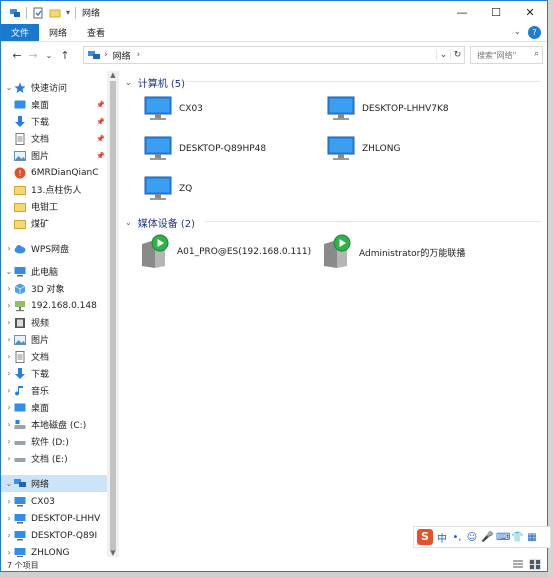 The height and width of the screenshot is (578, 554). Describe the element at coordinates (68, 12) in the screenshot. I see `customize-qa-chevron-icon: ▾` at that location.